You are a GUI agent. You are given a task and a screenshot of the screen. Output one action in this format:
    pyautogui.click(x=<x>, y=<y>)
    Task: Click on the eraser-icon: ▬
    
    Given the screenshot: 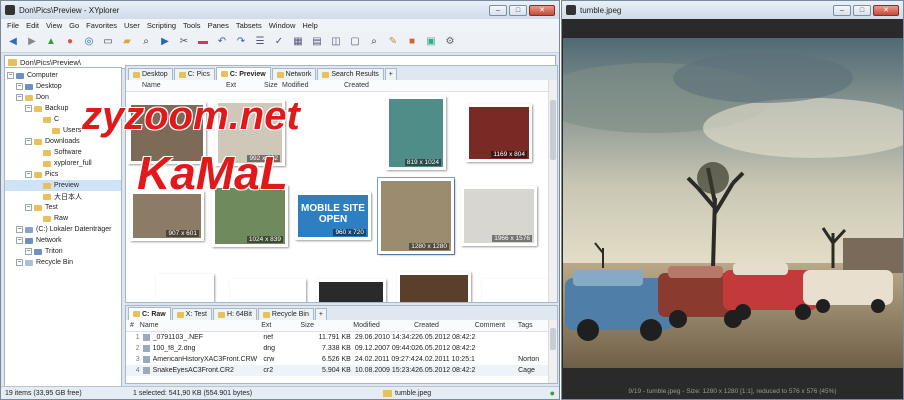 What is the action you would take?
    pyautogui.click(x=203, y=42)
    